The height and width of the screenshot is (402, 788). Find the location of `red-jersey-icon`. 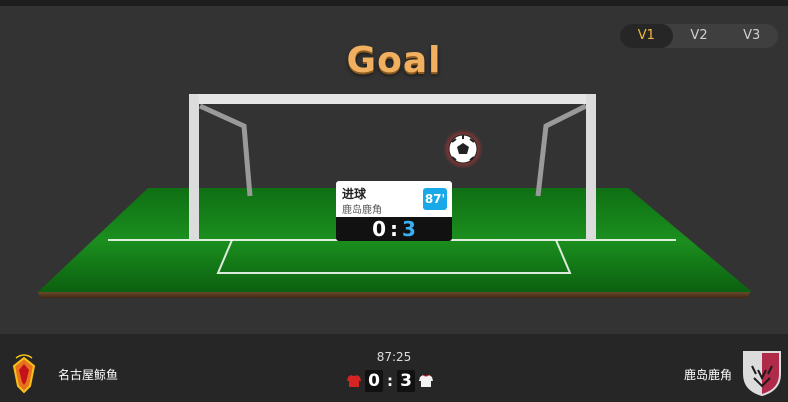

red-jersey-icon is located at coordinates (354, 381).